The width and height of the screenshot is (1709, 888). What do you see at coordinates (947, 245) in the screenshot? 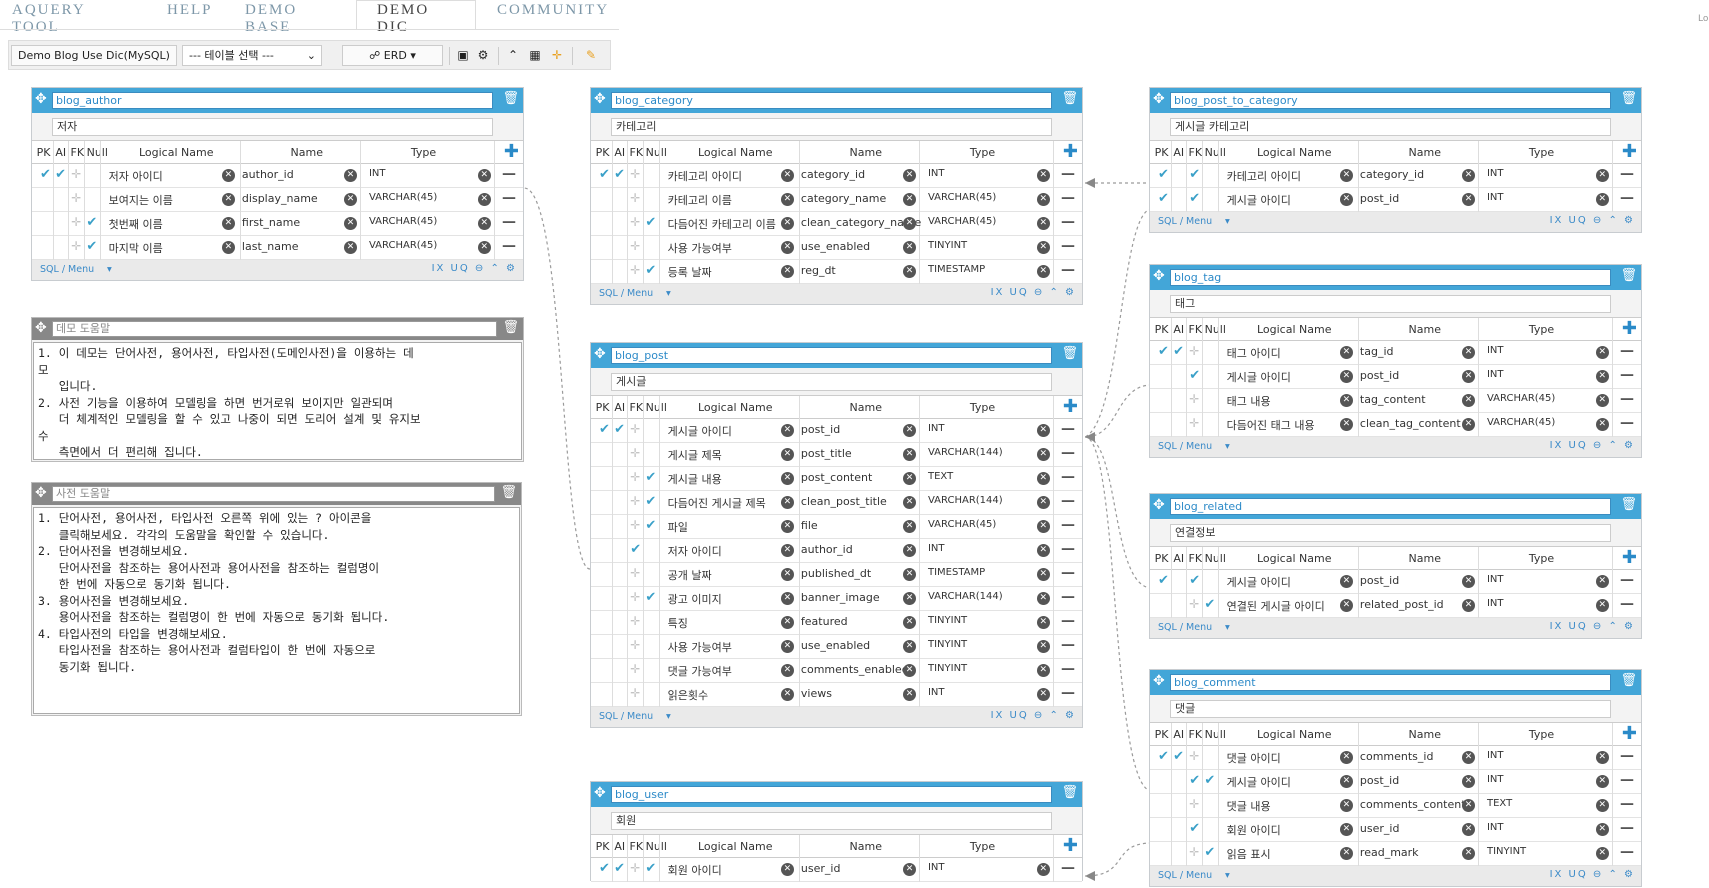
I see `type-cell: TINYINT` at bounding box center [947, 245].